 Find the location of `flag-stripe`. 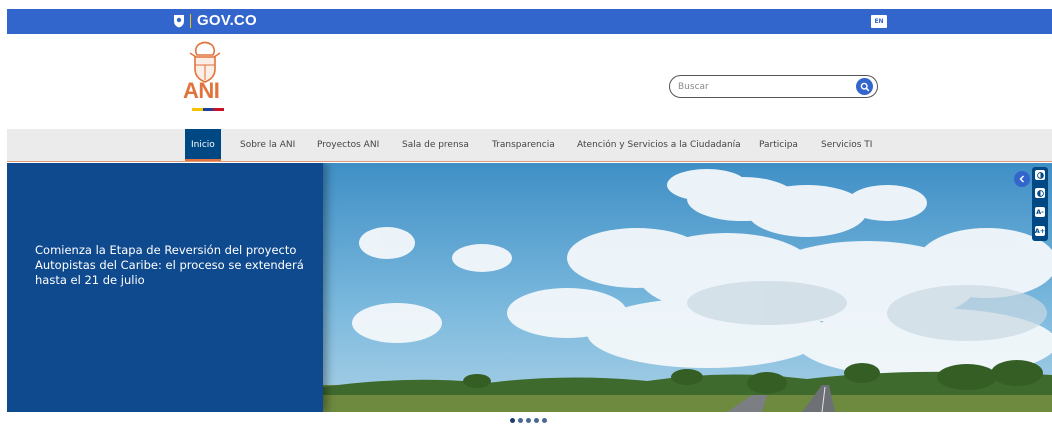

flag-stripe is located at coordinates (208, 109).